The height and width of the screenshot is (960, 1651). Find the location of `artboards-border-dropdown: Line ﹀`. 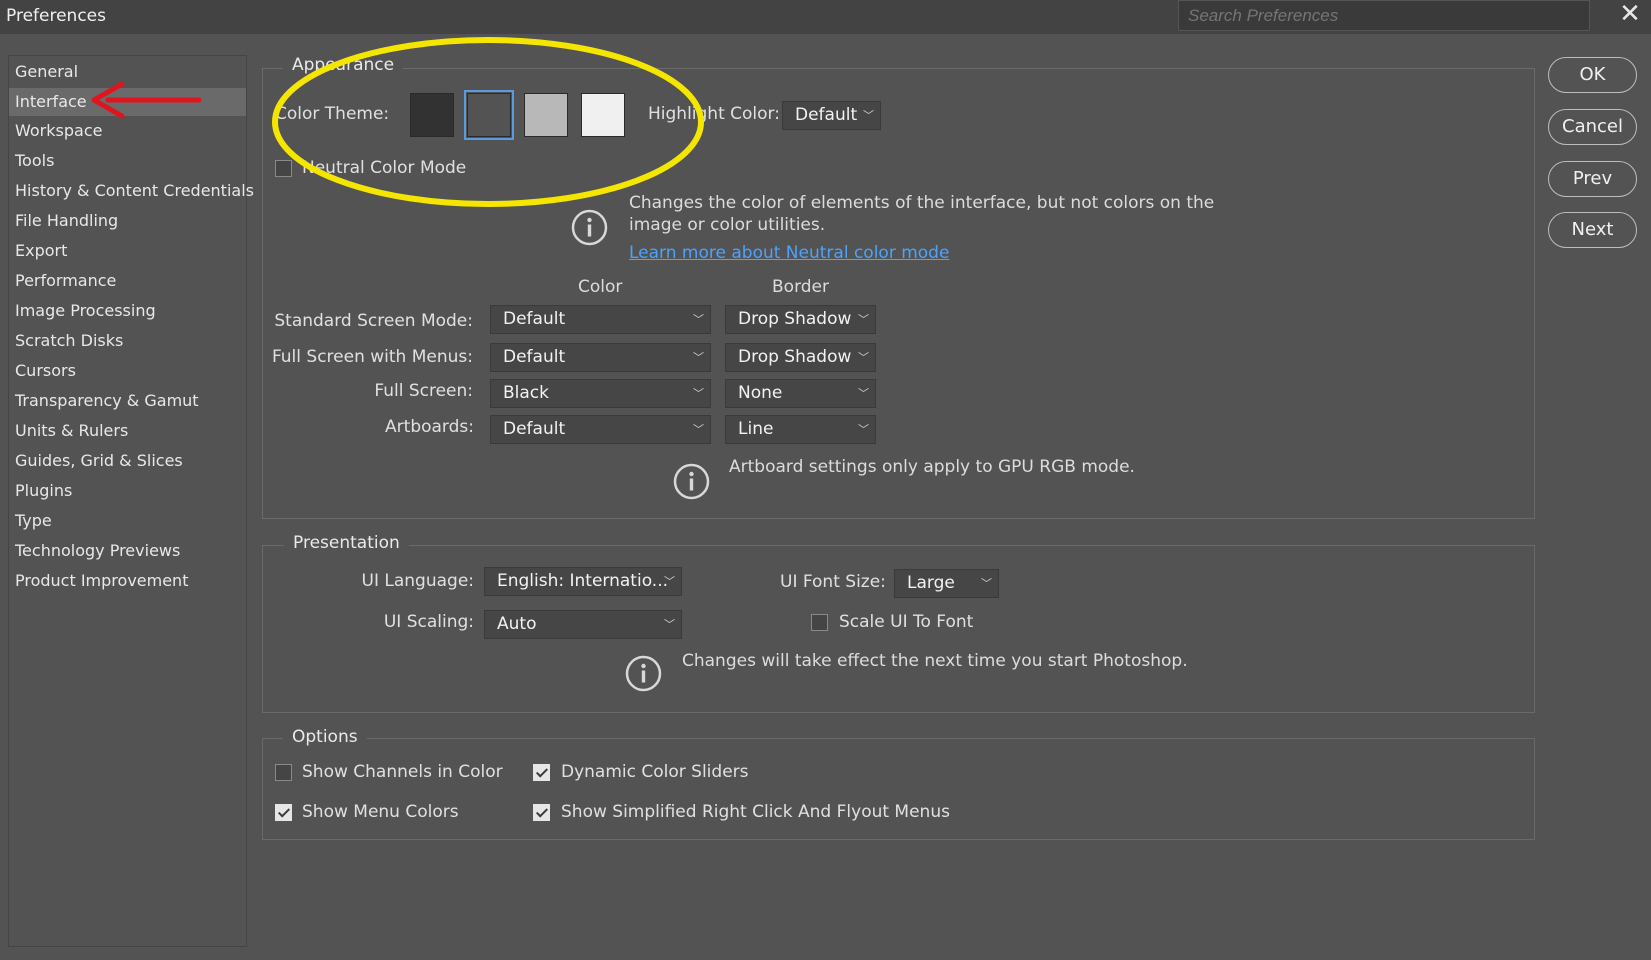

artboards-border-dropdown: Line ﹀ is located at coordinates (800, 429).